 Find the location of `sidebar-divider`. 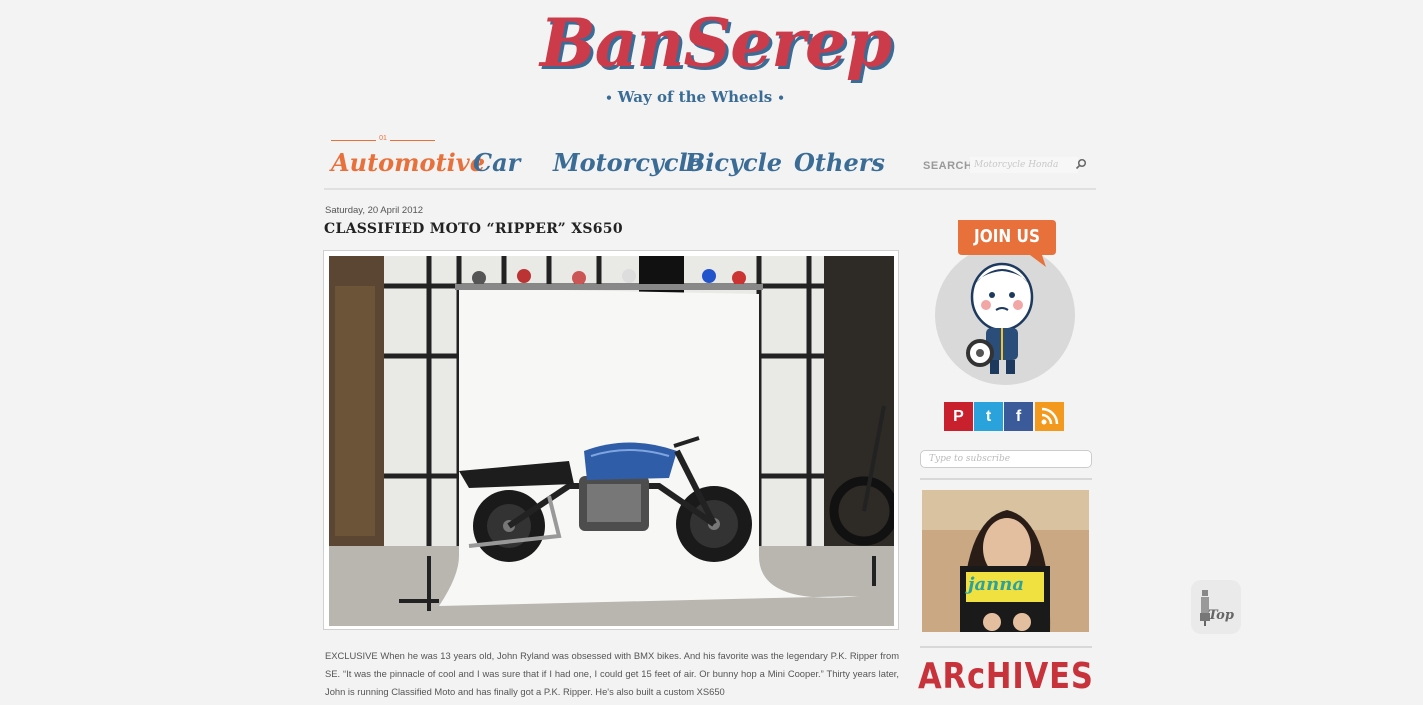

sidebar-divider is located at coordinates (1006, 479).